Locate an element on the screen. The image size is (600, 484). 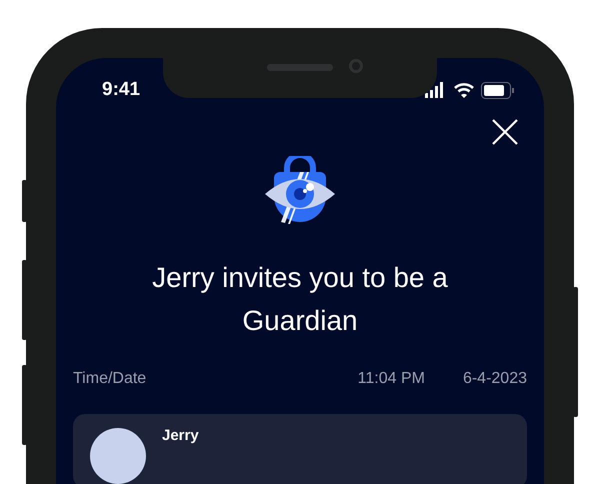
inviter-name: Jerry is located at coordinates (180, 436).